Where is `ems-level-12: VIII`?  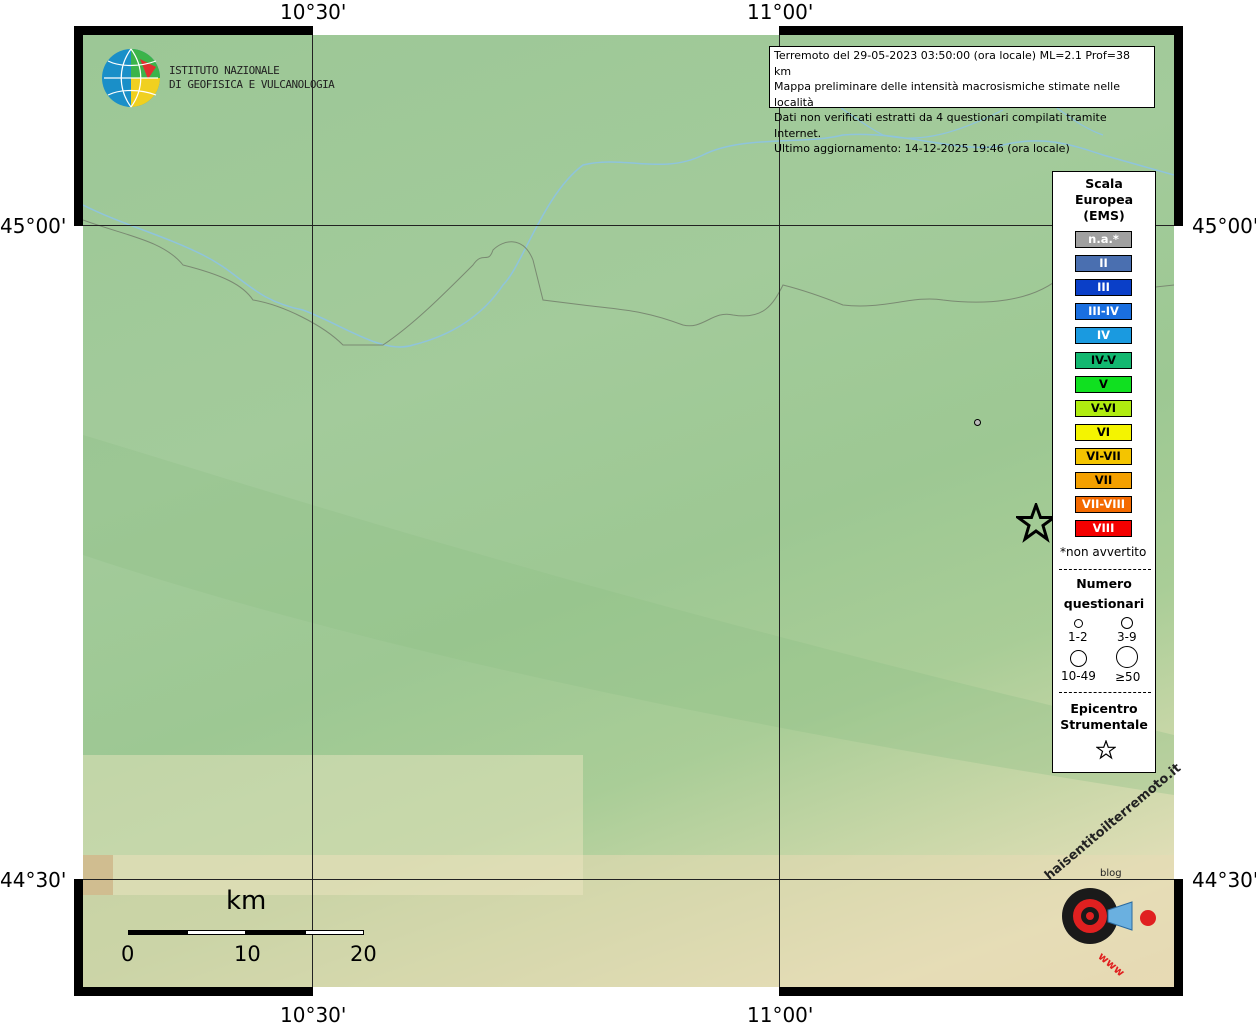 ems-level-12: VIII is located at coordinates (1103, 529).